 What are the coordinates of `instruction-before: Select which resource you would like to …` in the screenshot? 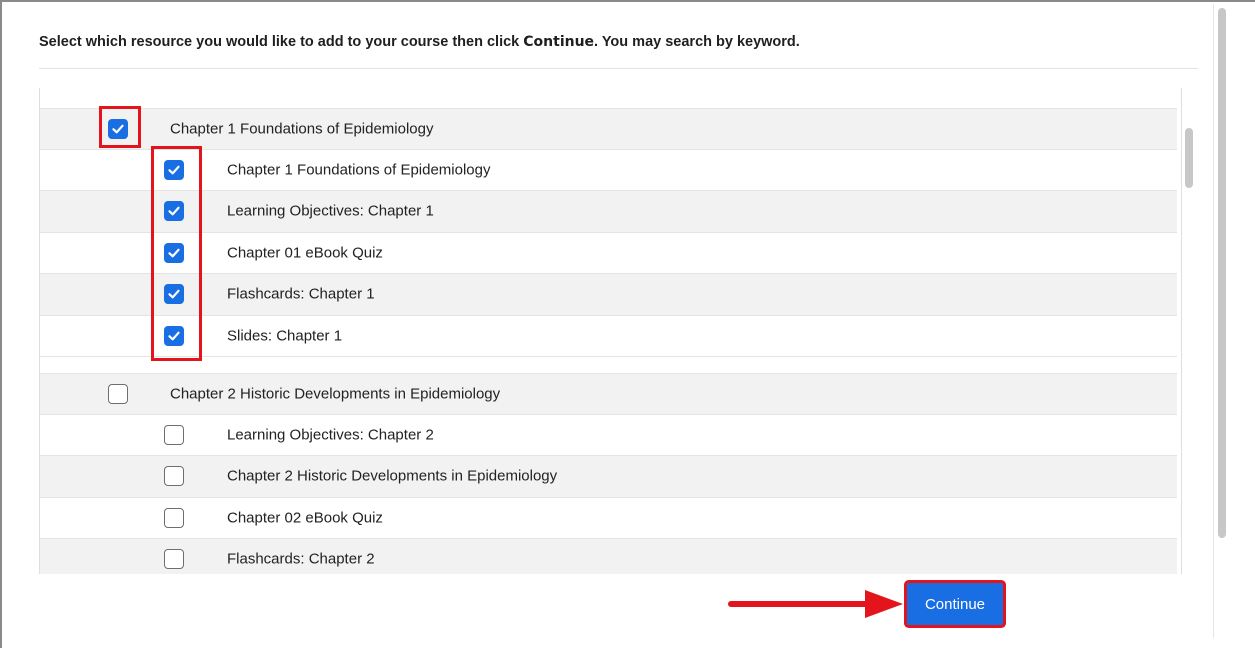 It's located at (281, 42).